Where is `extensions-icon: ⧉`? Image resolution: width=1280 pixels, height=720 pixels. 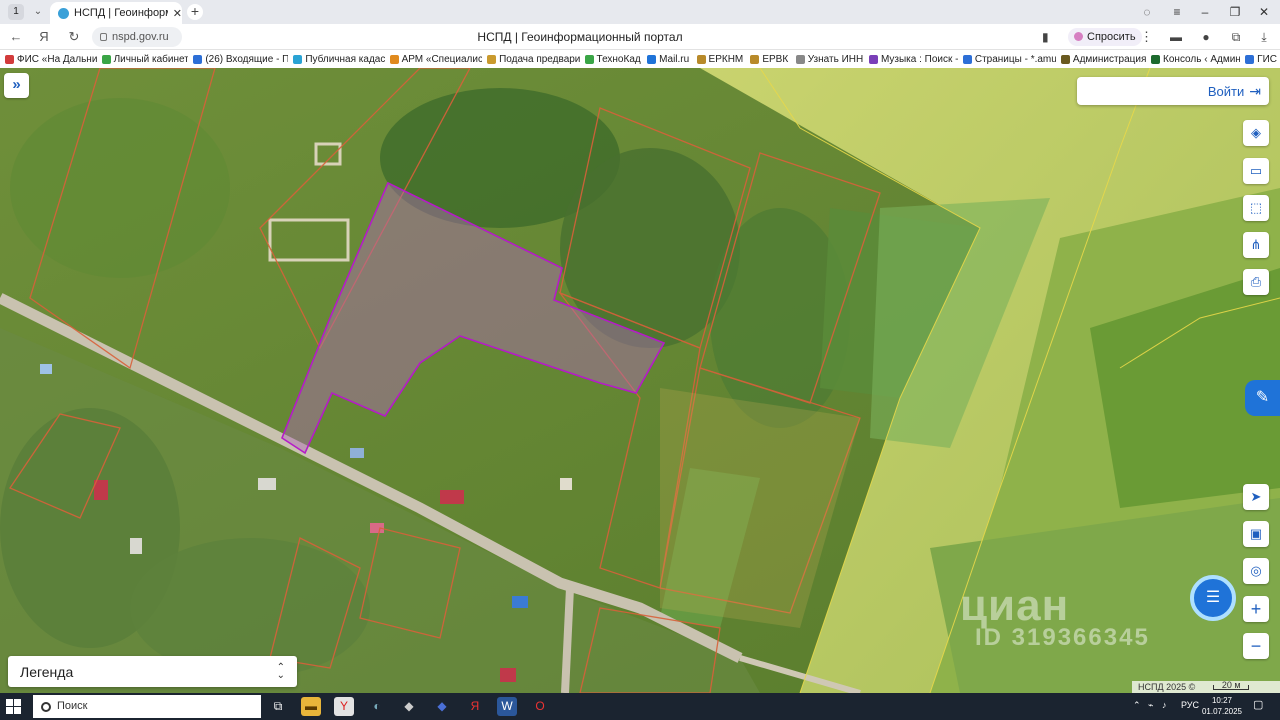
extensions-icon: ⧉ is located at coordinates (1236, 37).